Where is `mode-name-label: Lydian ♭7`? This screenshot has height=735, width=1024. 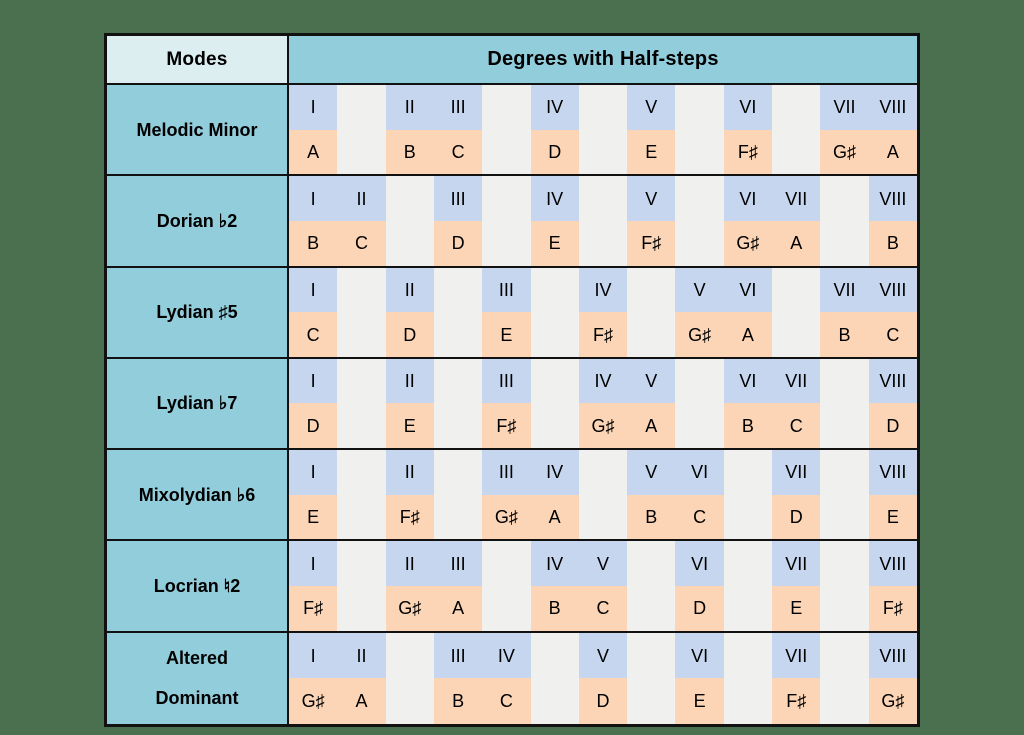 mode-name-label: Lydian ♭7 is located at coordinates (197, 403).